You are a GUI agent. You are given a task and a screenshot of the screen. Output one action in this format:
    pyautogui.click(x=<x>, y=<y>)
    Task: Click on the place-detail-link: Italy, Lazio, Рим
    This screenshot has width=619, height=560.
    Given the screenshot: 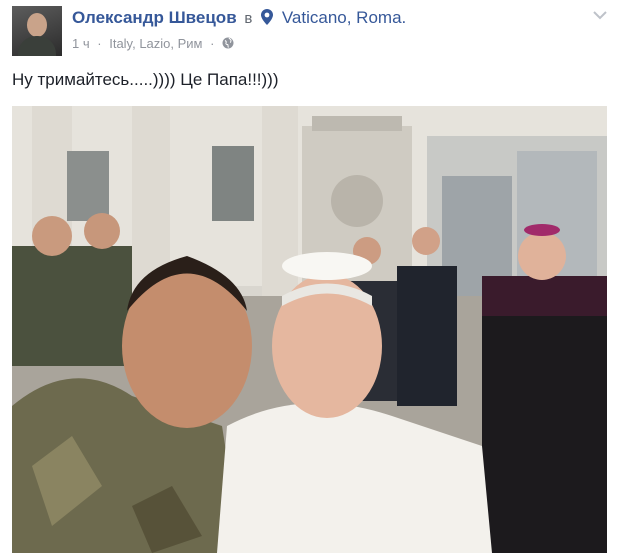 What is the action you would take?
    pyautogui.click(x=155, y=43)
    